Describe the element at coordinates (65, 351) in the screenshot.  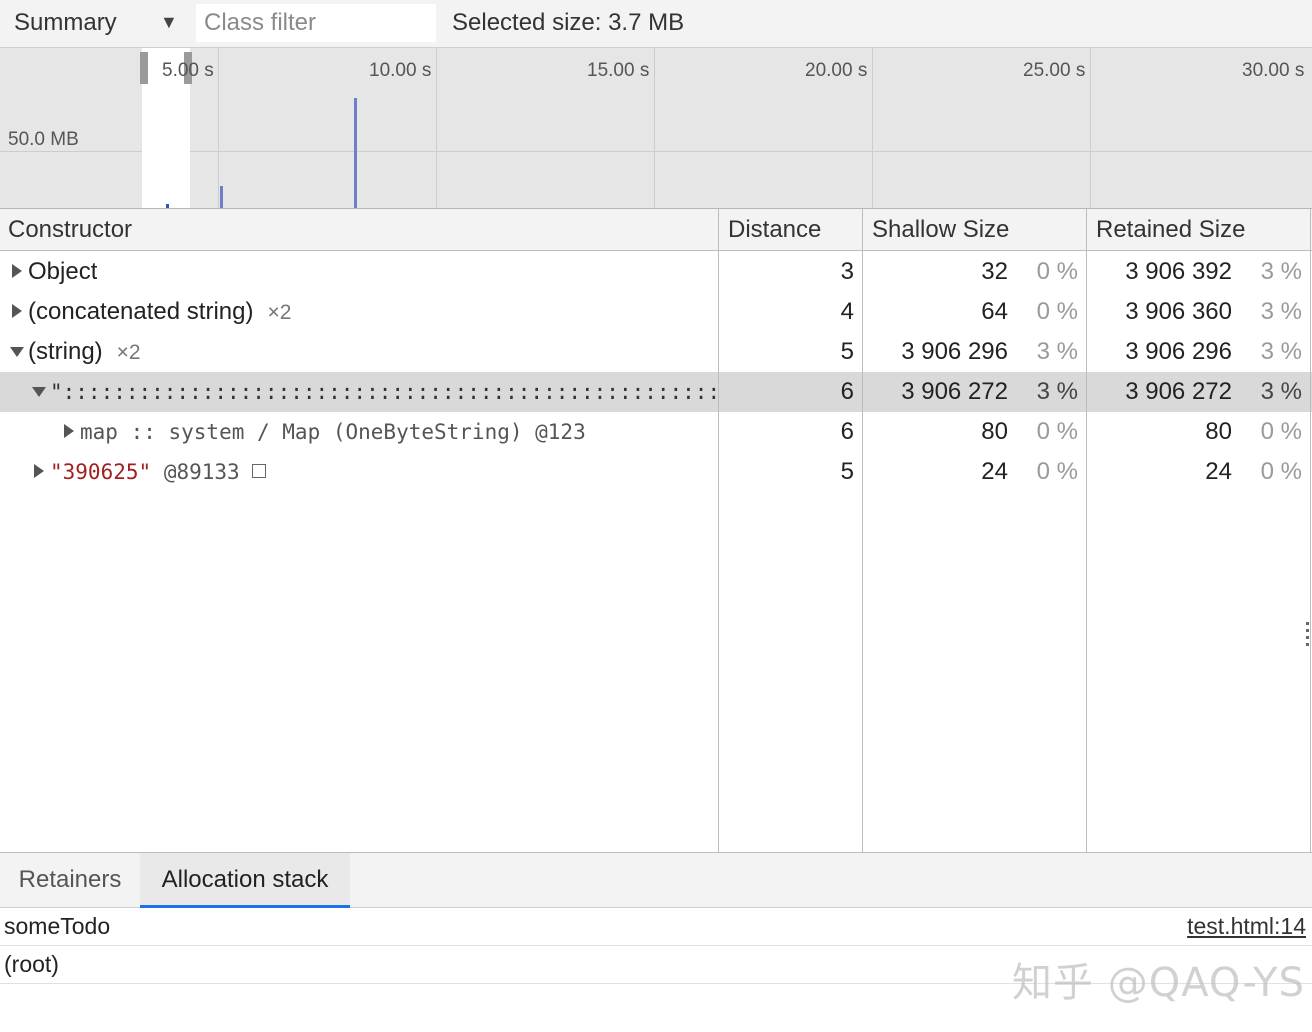
I see `constructor-label: (string)` at that location.